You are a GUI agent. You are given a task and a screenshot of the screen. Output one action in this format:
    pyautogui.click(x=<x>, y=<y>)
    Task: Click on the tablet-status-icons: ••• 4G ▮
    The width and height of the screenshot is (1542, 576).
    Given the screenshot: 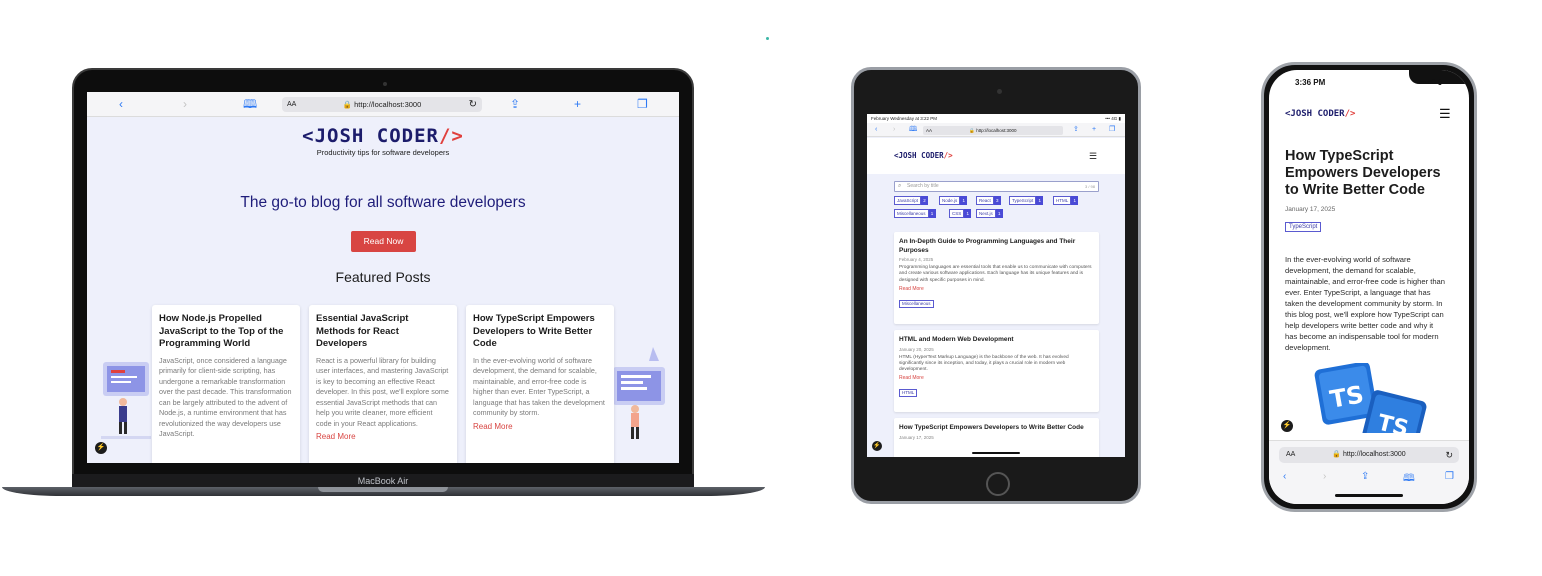 What is the action you would take?
    pyautogui.click(x=1113, y=118)
    